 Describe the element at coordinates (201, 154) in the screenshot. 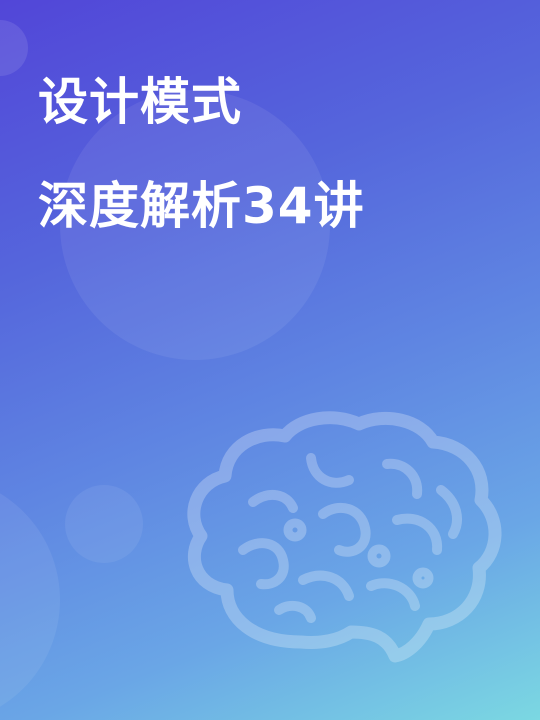

I see `cover-title: 设计模式 深度解析34讲` at that location.